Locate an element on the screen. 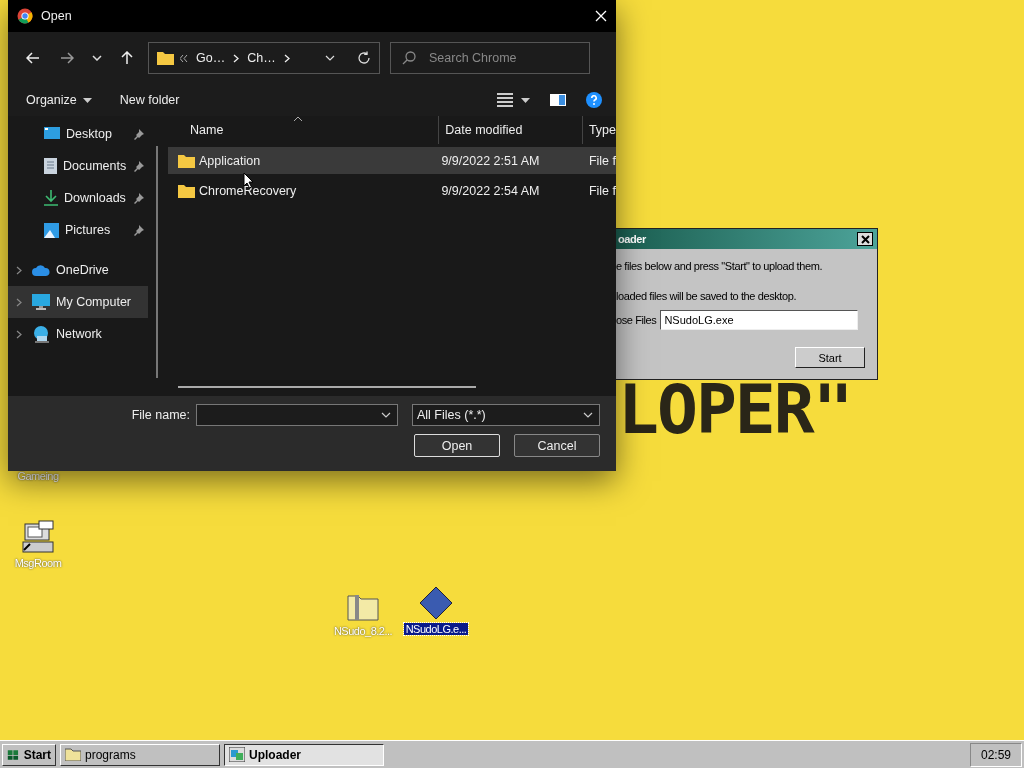  sidebar-item: My Computer is located at coordinates (78, 302).